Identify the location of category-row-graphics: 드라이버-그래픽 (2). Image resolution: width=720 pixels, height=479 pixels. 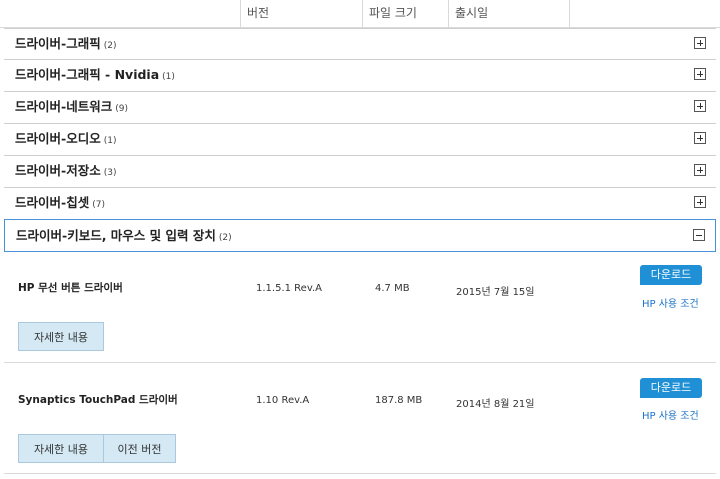
(360, 43).